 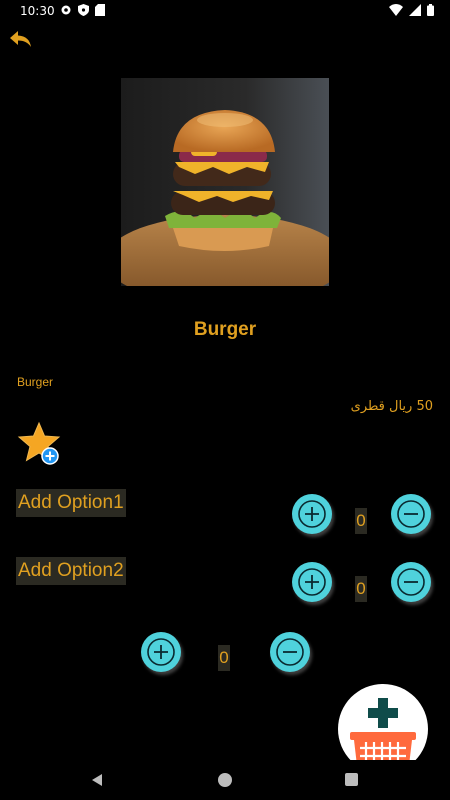 What do you see at coordinates (225, 11) in the screenshot?
I see `status-bar: 10:30` at bounding box center [225, 11].